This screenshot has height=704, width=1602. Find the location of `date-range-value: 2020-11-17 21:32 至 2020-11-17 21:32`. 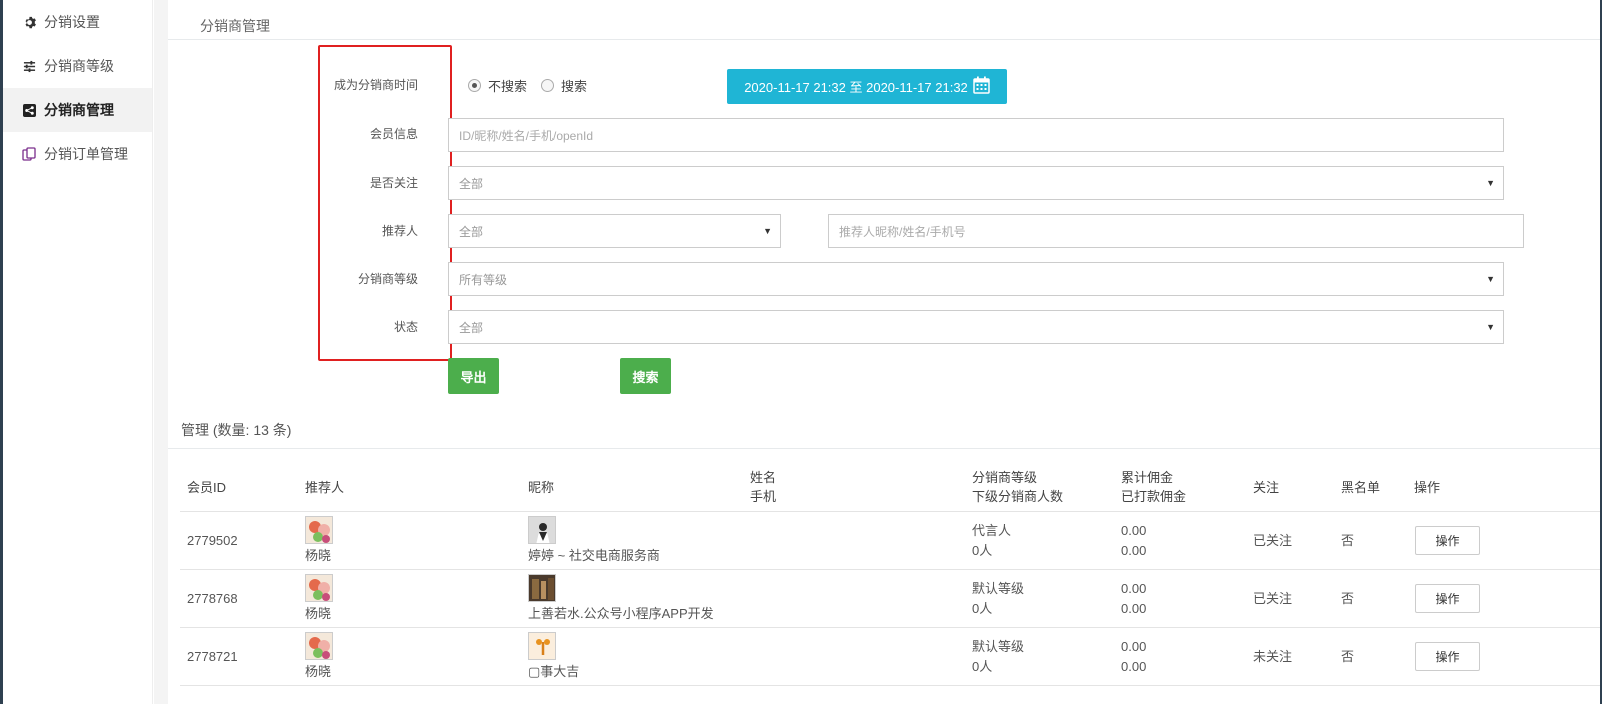

date-range-value: 2020-11-17 21:32 至 2020-11-17 21:32 is located at coordinates (856, 87).